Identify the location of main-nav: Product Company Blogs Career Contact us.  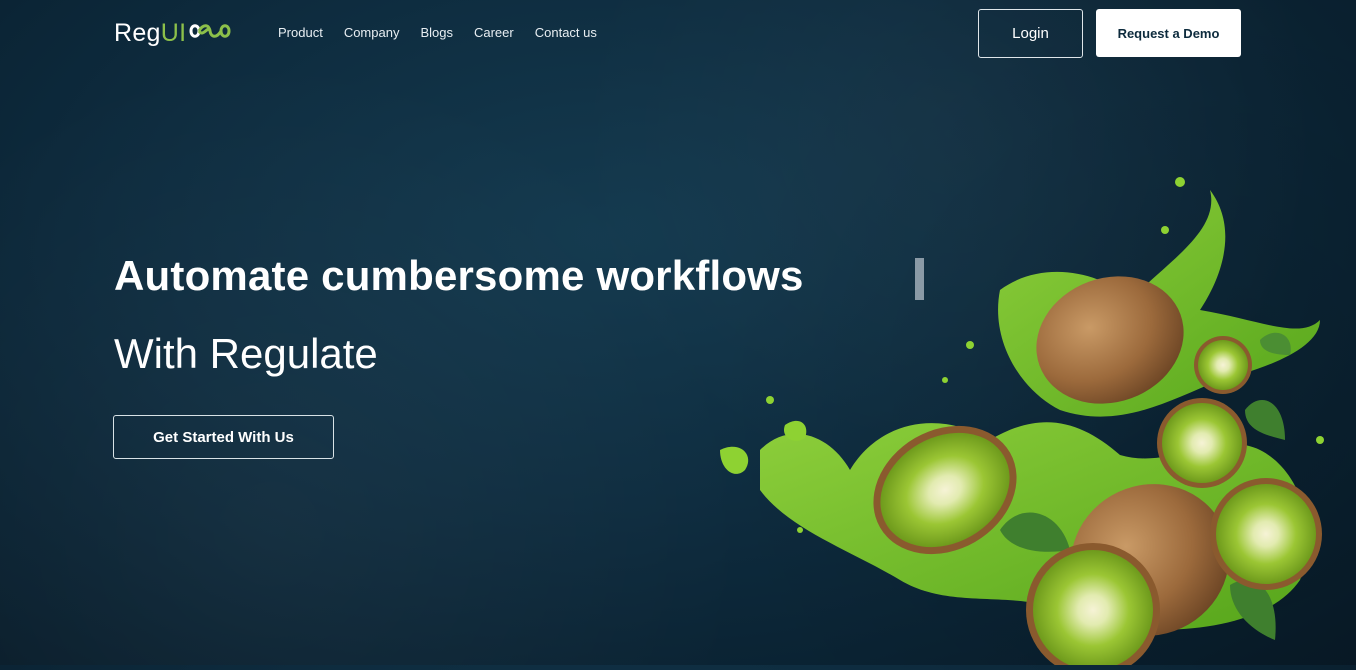
(448, 32).